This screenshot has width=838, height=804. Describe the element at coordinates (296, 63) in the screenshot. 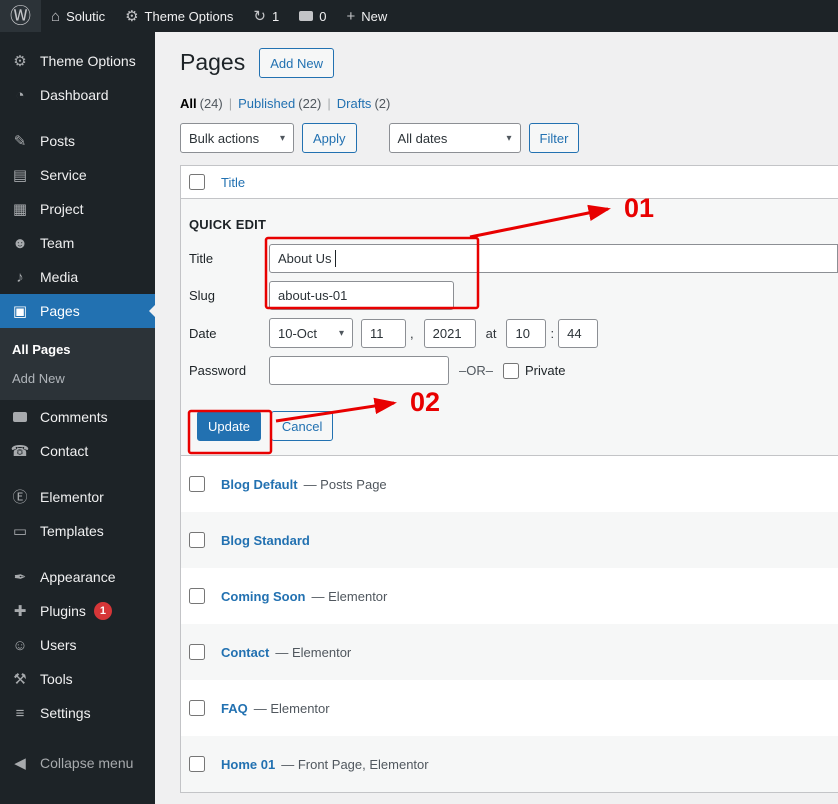

I see `add-new-button: Add New` at that location.